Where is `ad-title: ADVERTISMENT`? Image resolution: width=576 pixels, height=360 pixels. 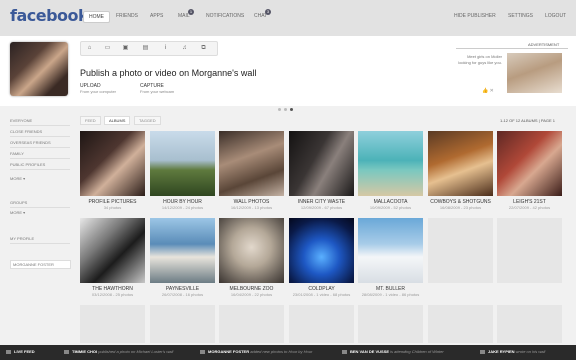 ad-title: ADVERTISMENT is located at coordinates (544, 44).